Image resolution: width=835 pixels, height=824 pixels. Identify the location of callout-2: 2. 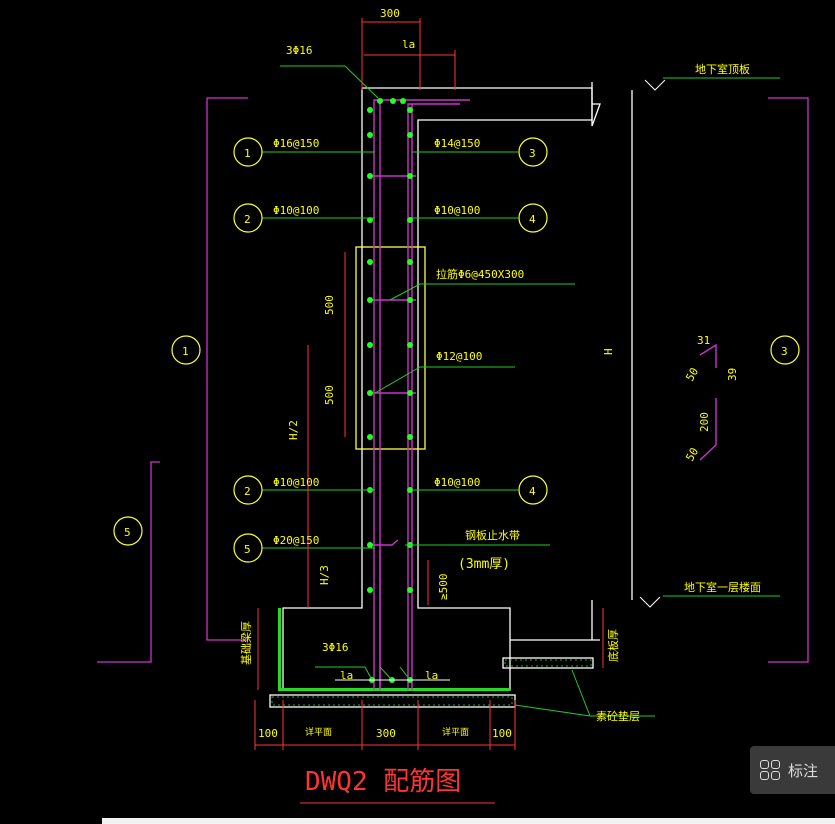
(247, 219).